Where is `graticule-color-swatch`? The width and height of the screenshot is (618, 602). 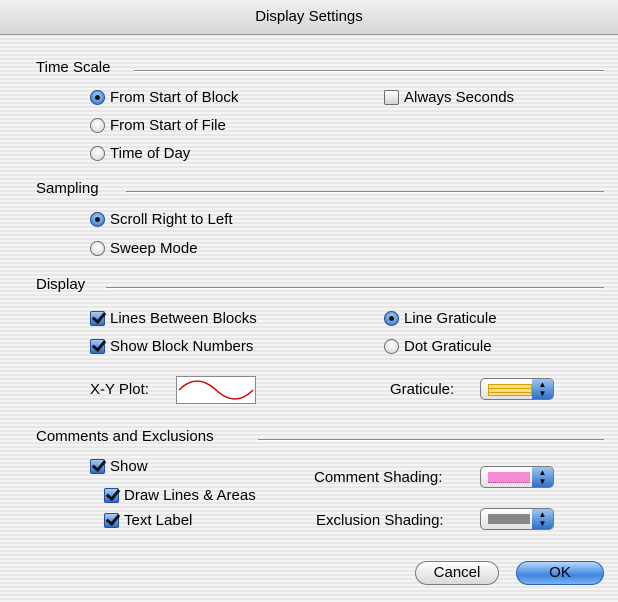
graticule-color-swatch is located at coordinates (510, 390).